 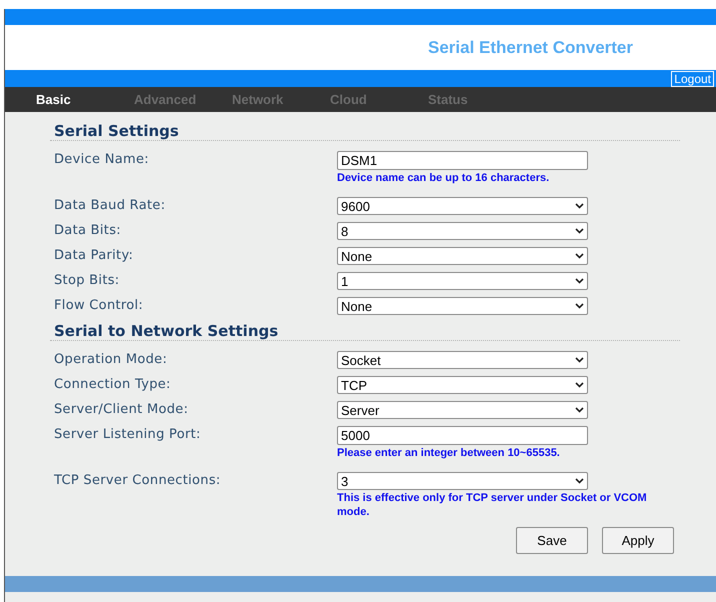 What do you see at coordinates (449, 453) in the screenshot?
I see `hint-text: Please enter an integer between 10~65535.` at bounding box center [449, 453].